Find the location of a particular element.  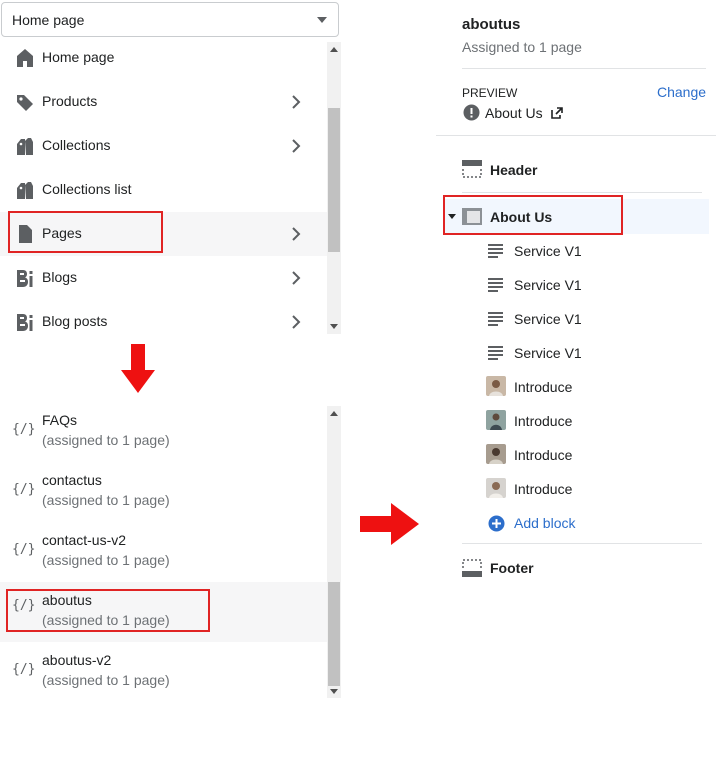

dropdown-selected-value: Home page is located at coordinates (48, 20).